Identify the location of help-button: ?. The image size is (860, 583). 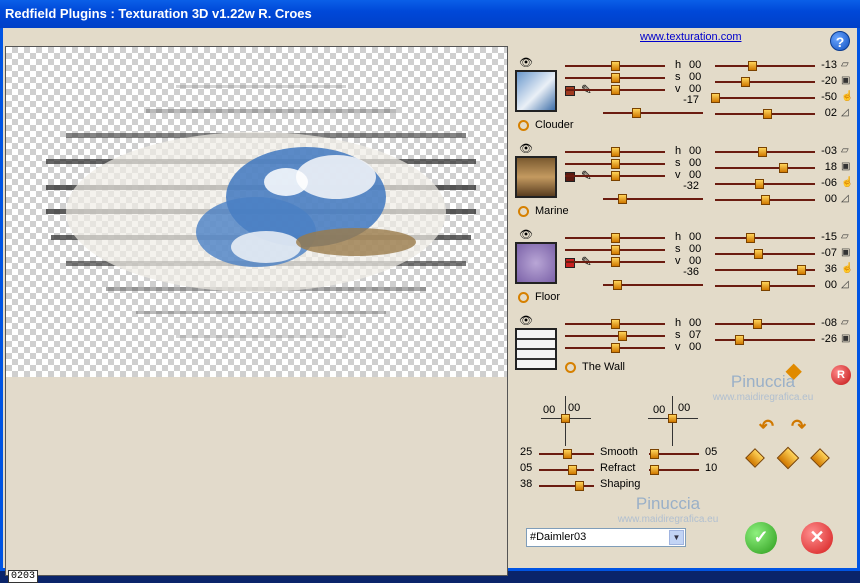
(840, 41).